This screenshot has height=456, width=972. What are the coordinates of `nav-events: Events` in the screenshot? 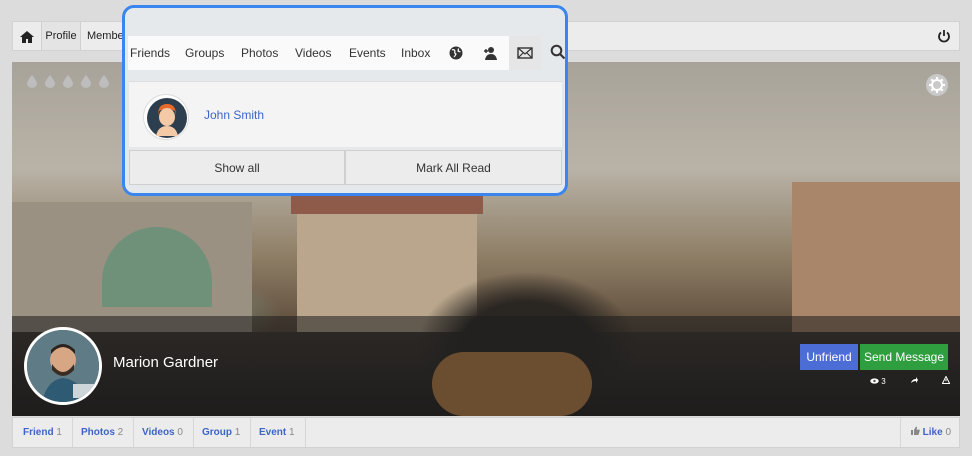 It's located at (367, 53).